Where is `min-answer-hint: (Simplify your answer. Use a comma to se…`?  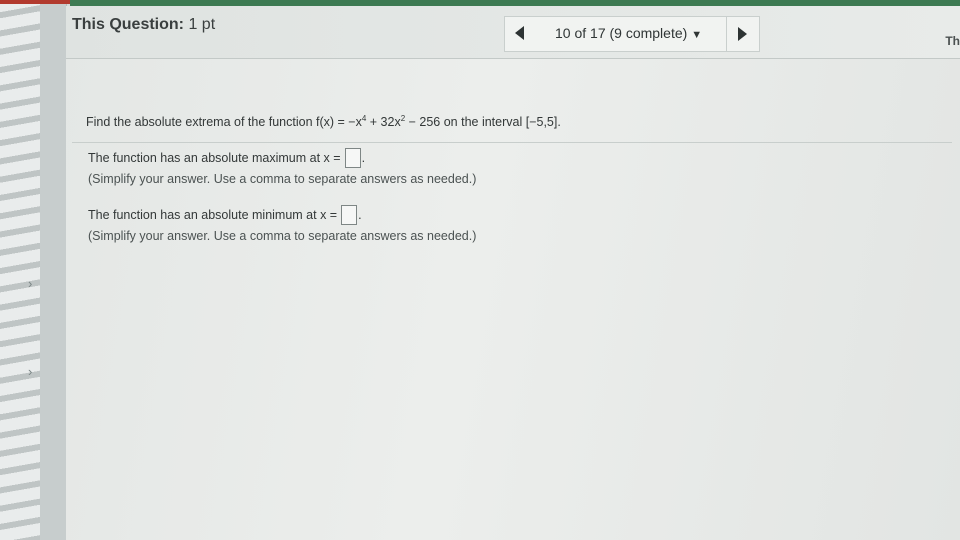 min-answer-hint: (Simplify your answer. Use a comma to se… is located at coordinates (282, 236).